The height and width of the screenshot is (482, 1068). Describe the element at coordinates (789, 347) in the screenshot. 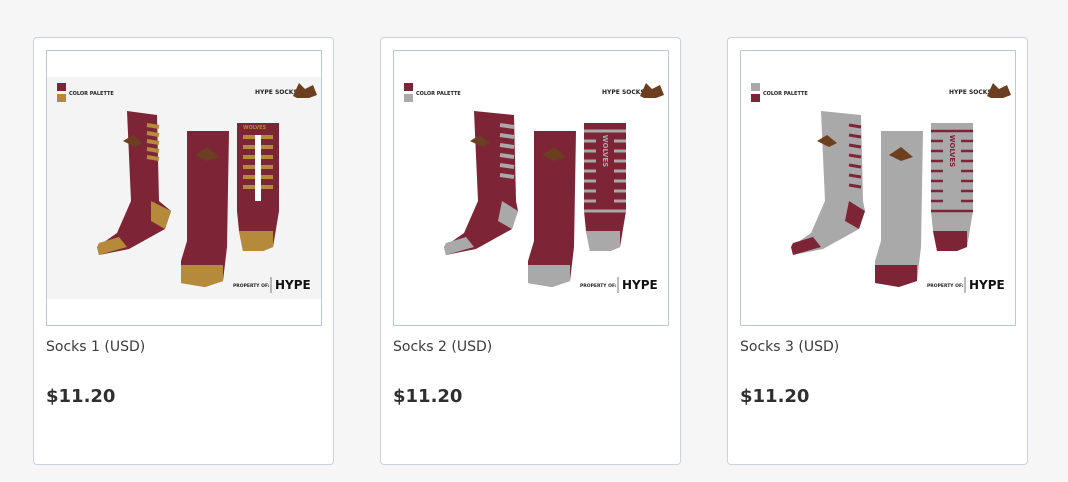

I see `product-name: Socks 3 (USD)` at that location.